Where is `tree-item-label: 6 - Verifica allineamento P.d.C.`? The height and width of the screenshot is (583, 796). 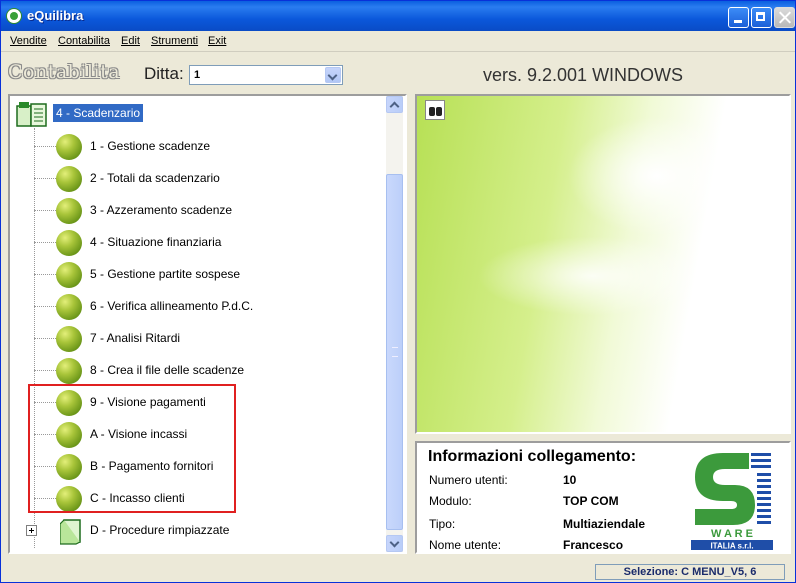
tree-item-label: 6 - Verifica allineamento P.d.C. is located at coordinates (172, 306).